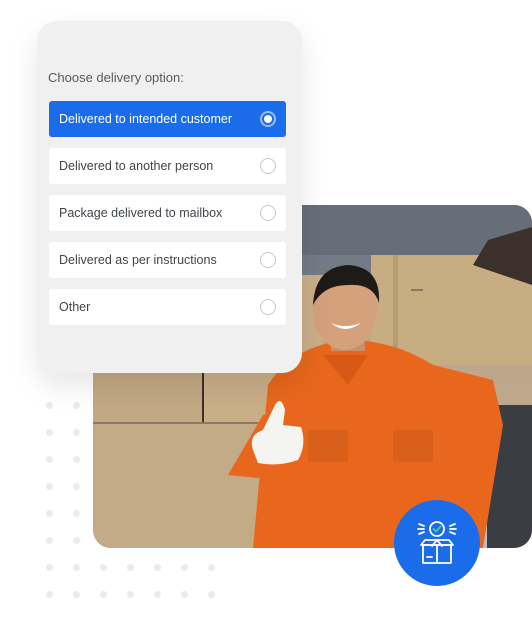  I want to click on option-label: Package delivered to mailbox, so click(141, 213).